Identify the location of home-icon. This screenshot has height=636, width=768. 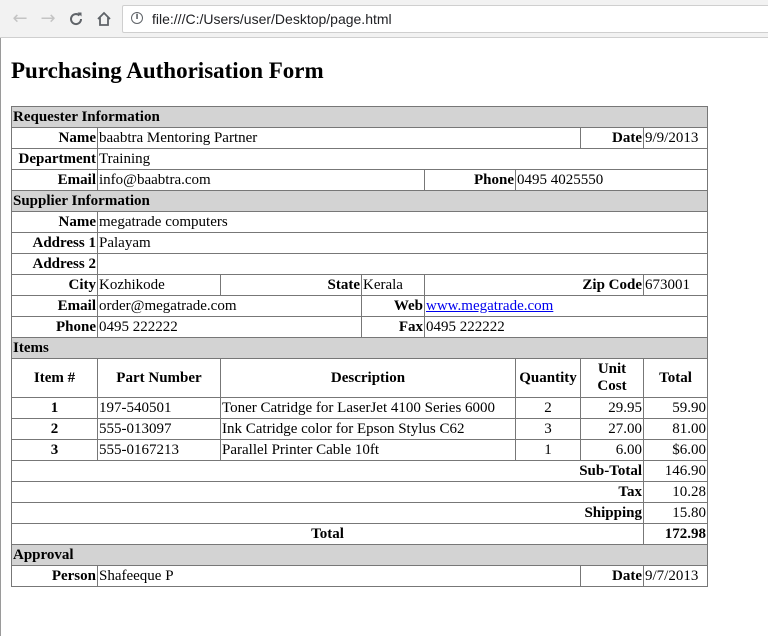
(104, 19).